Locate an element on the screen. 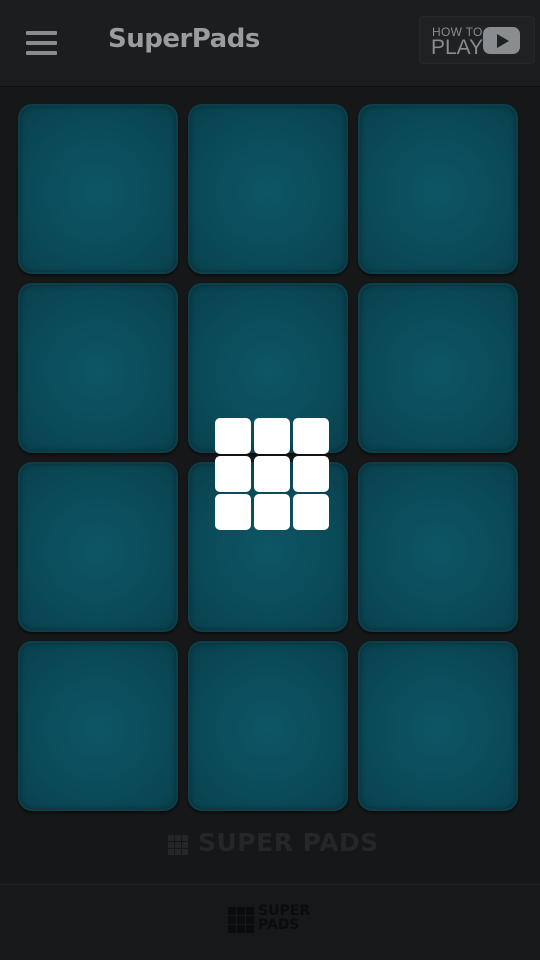 The height and width of the screenshot is (960, 540). app-title: SuperPads is located at coordinates (184, 39).